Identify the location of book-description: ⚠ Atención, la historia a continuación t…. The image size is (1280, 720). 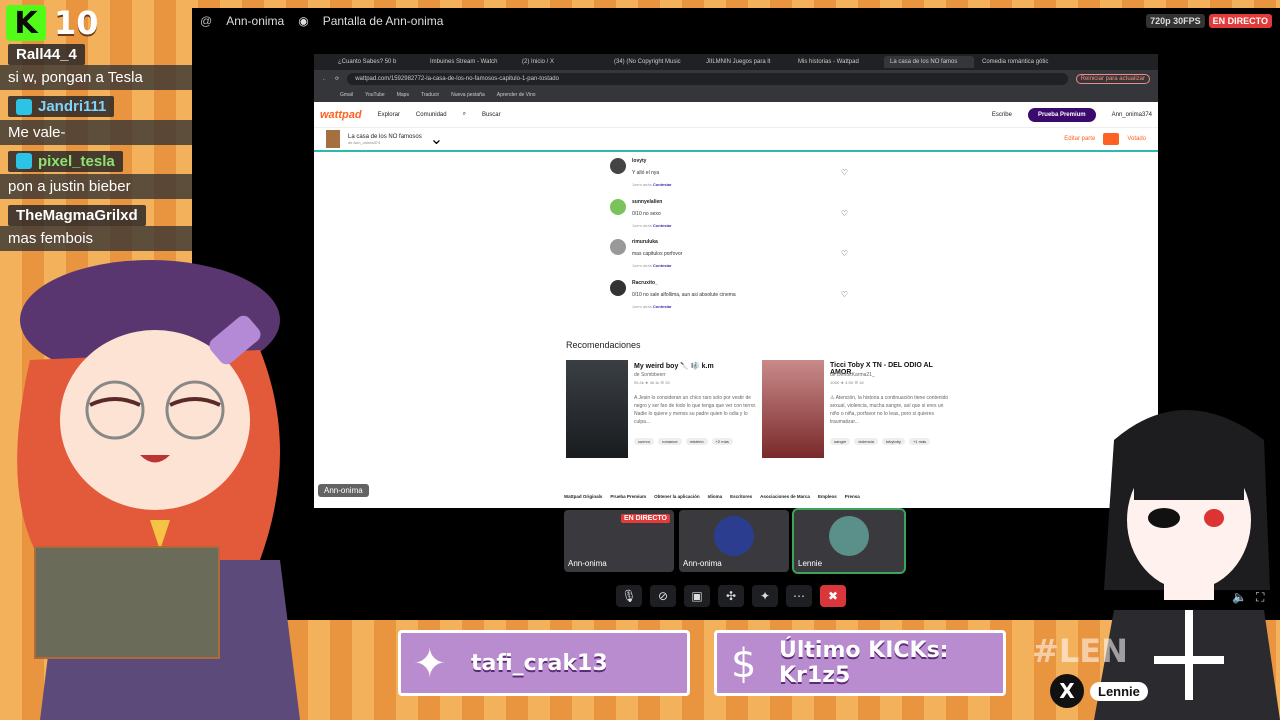
(889, 410).